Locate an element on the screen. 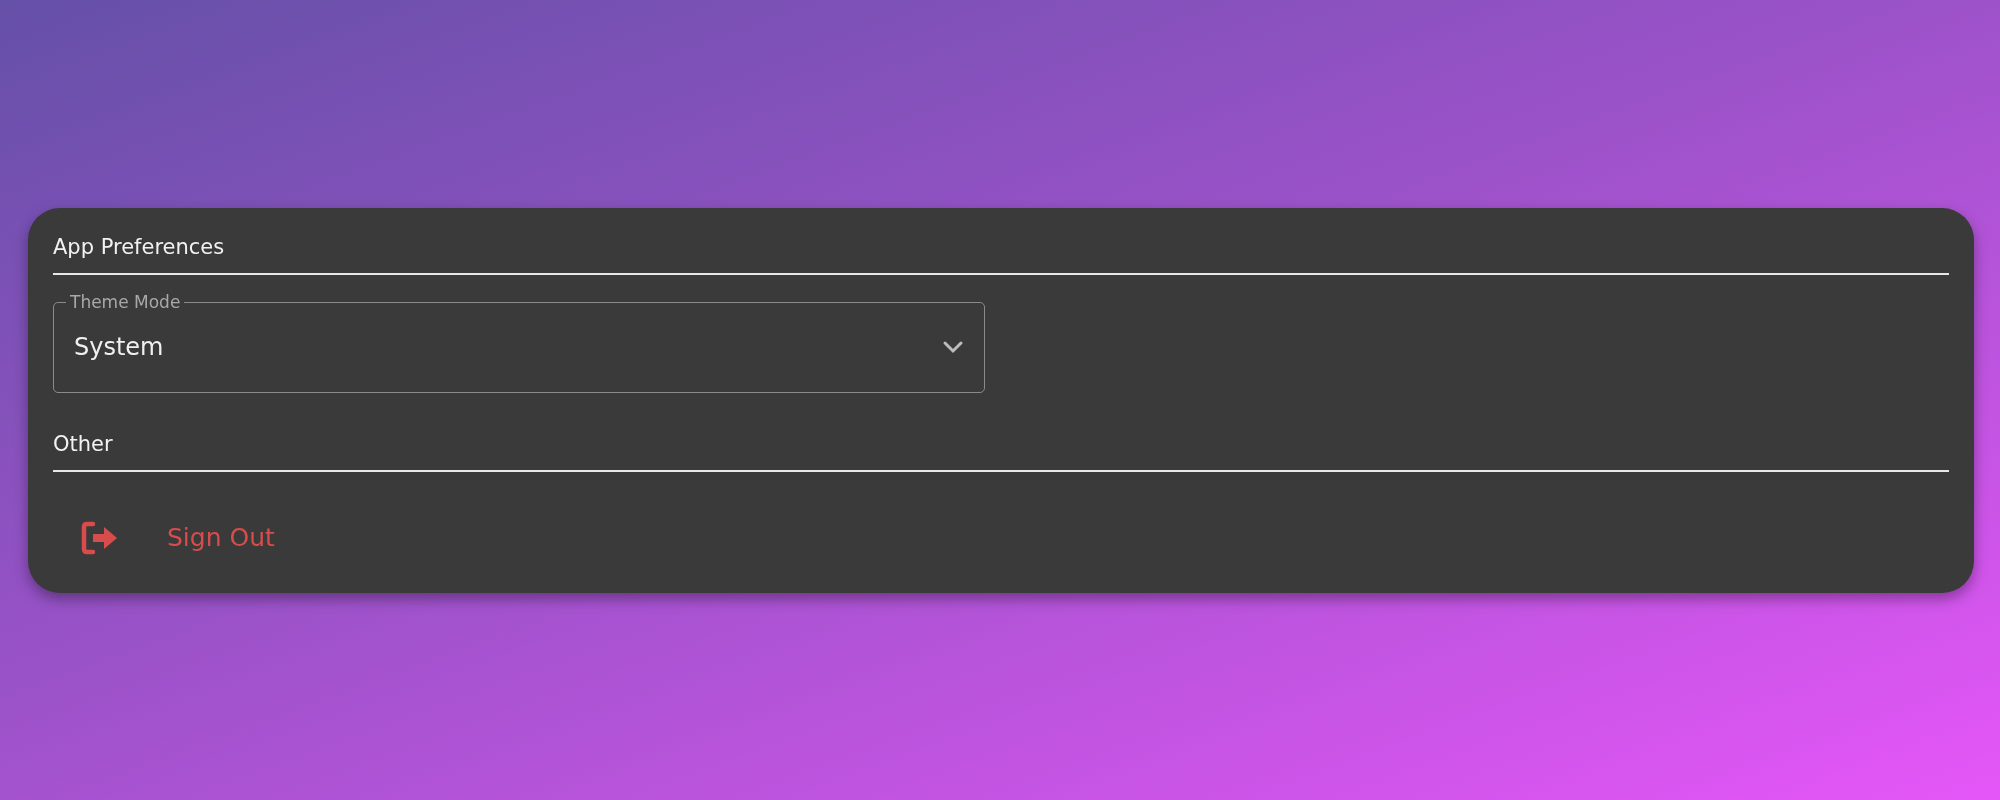 Image resolution: width=2000 pixels, height=800 pixels. chevron-down-icon is located at coordinates (953, 347).